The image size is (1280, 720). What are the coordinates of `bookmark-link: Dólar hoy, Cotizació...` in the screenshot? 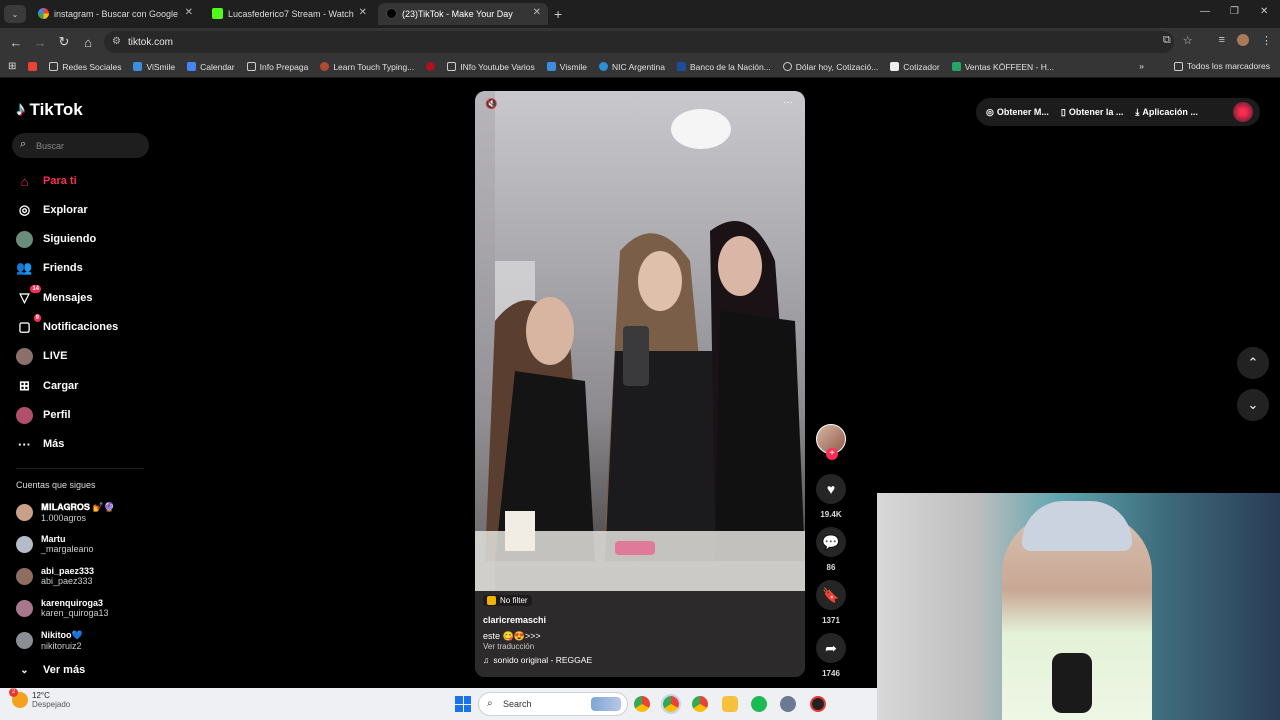 It's located at (830, 67).